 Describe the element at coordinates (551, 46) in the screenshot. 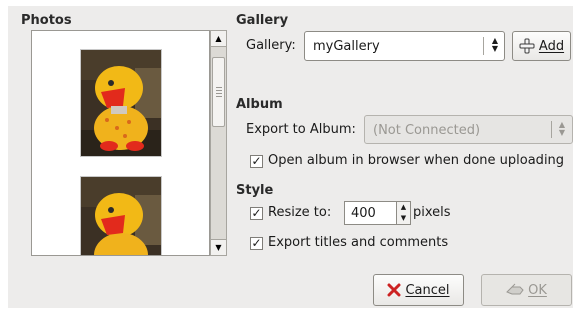

I see `add-button-label: Add` at that location.